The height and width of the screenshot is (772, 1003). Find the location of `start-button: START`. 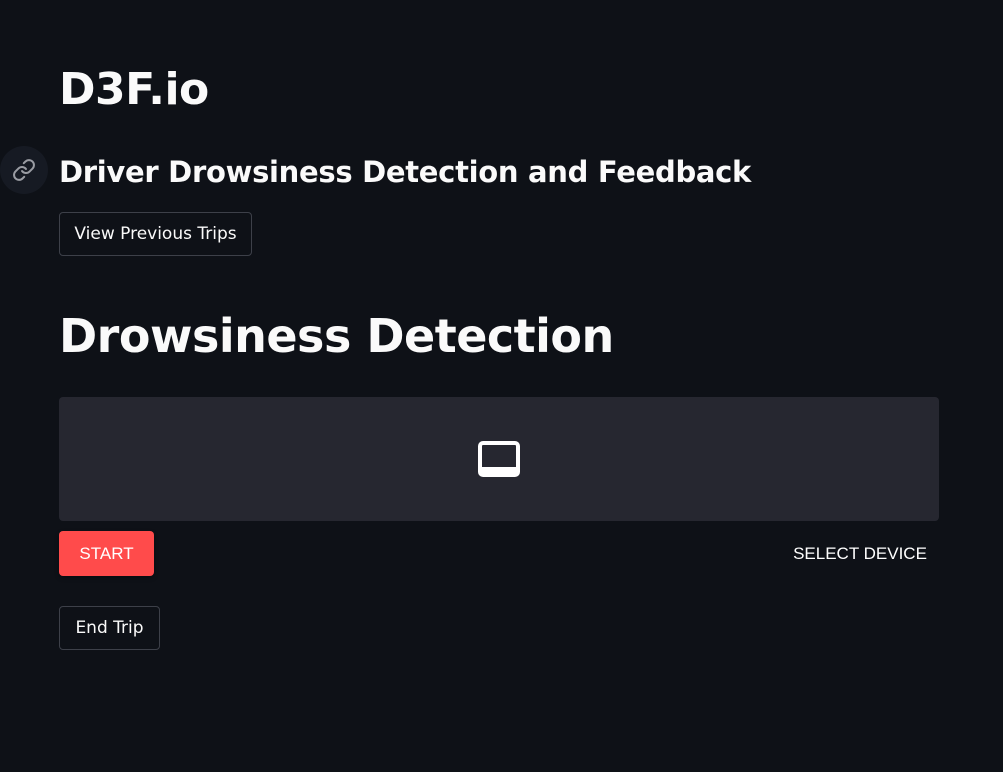

start-button: START is located at coordinates (106, 553).